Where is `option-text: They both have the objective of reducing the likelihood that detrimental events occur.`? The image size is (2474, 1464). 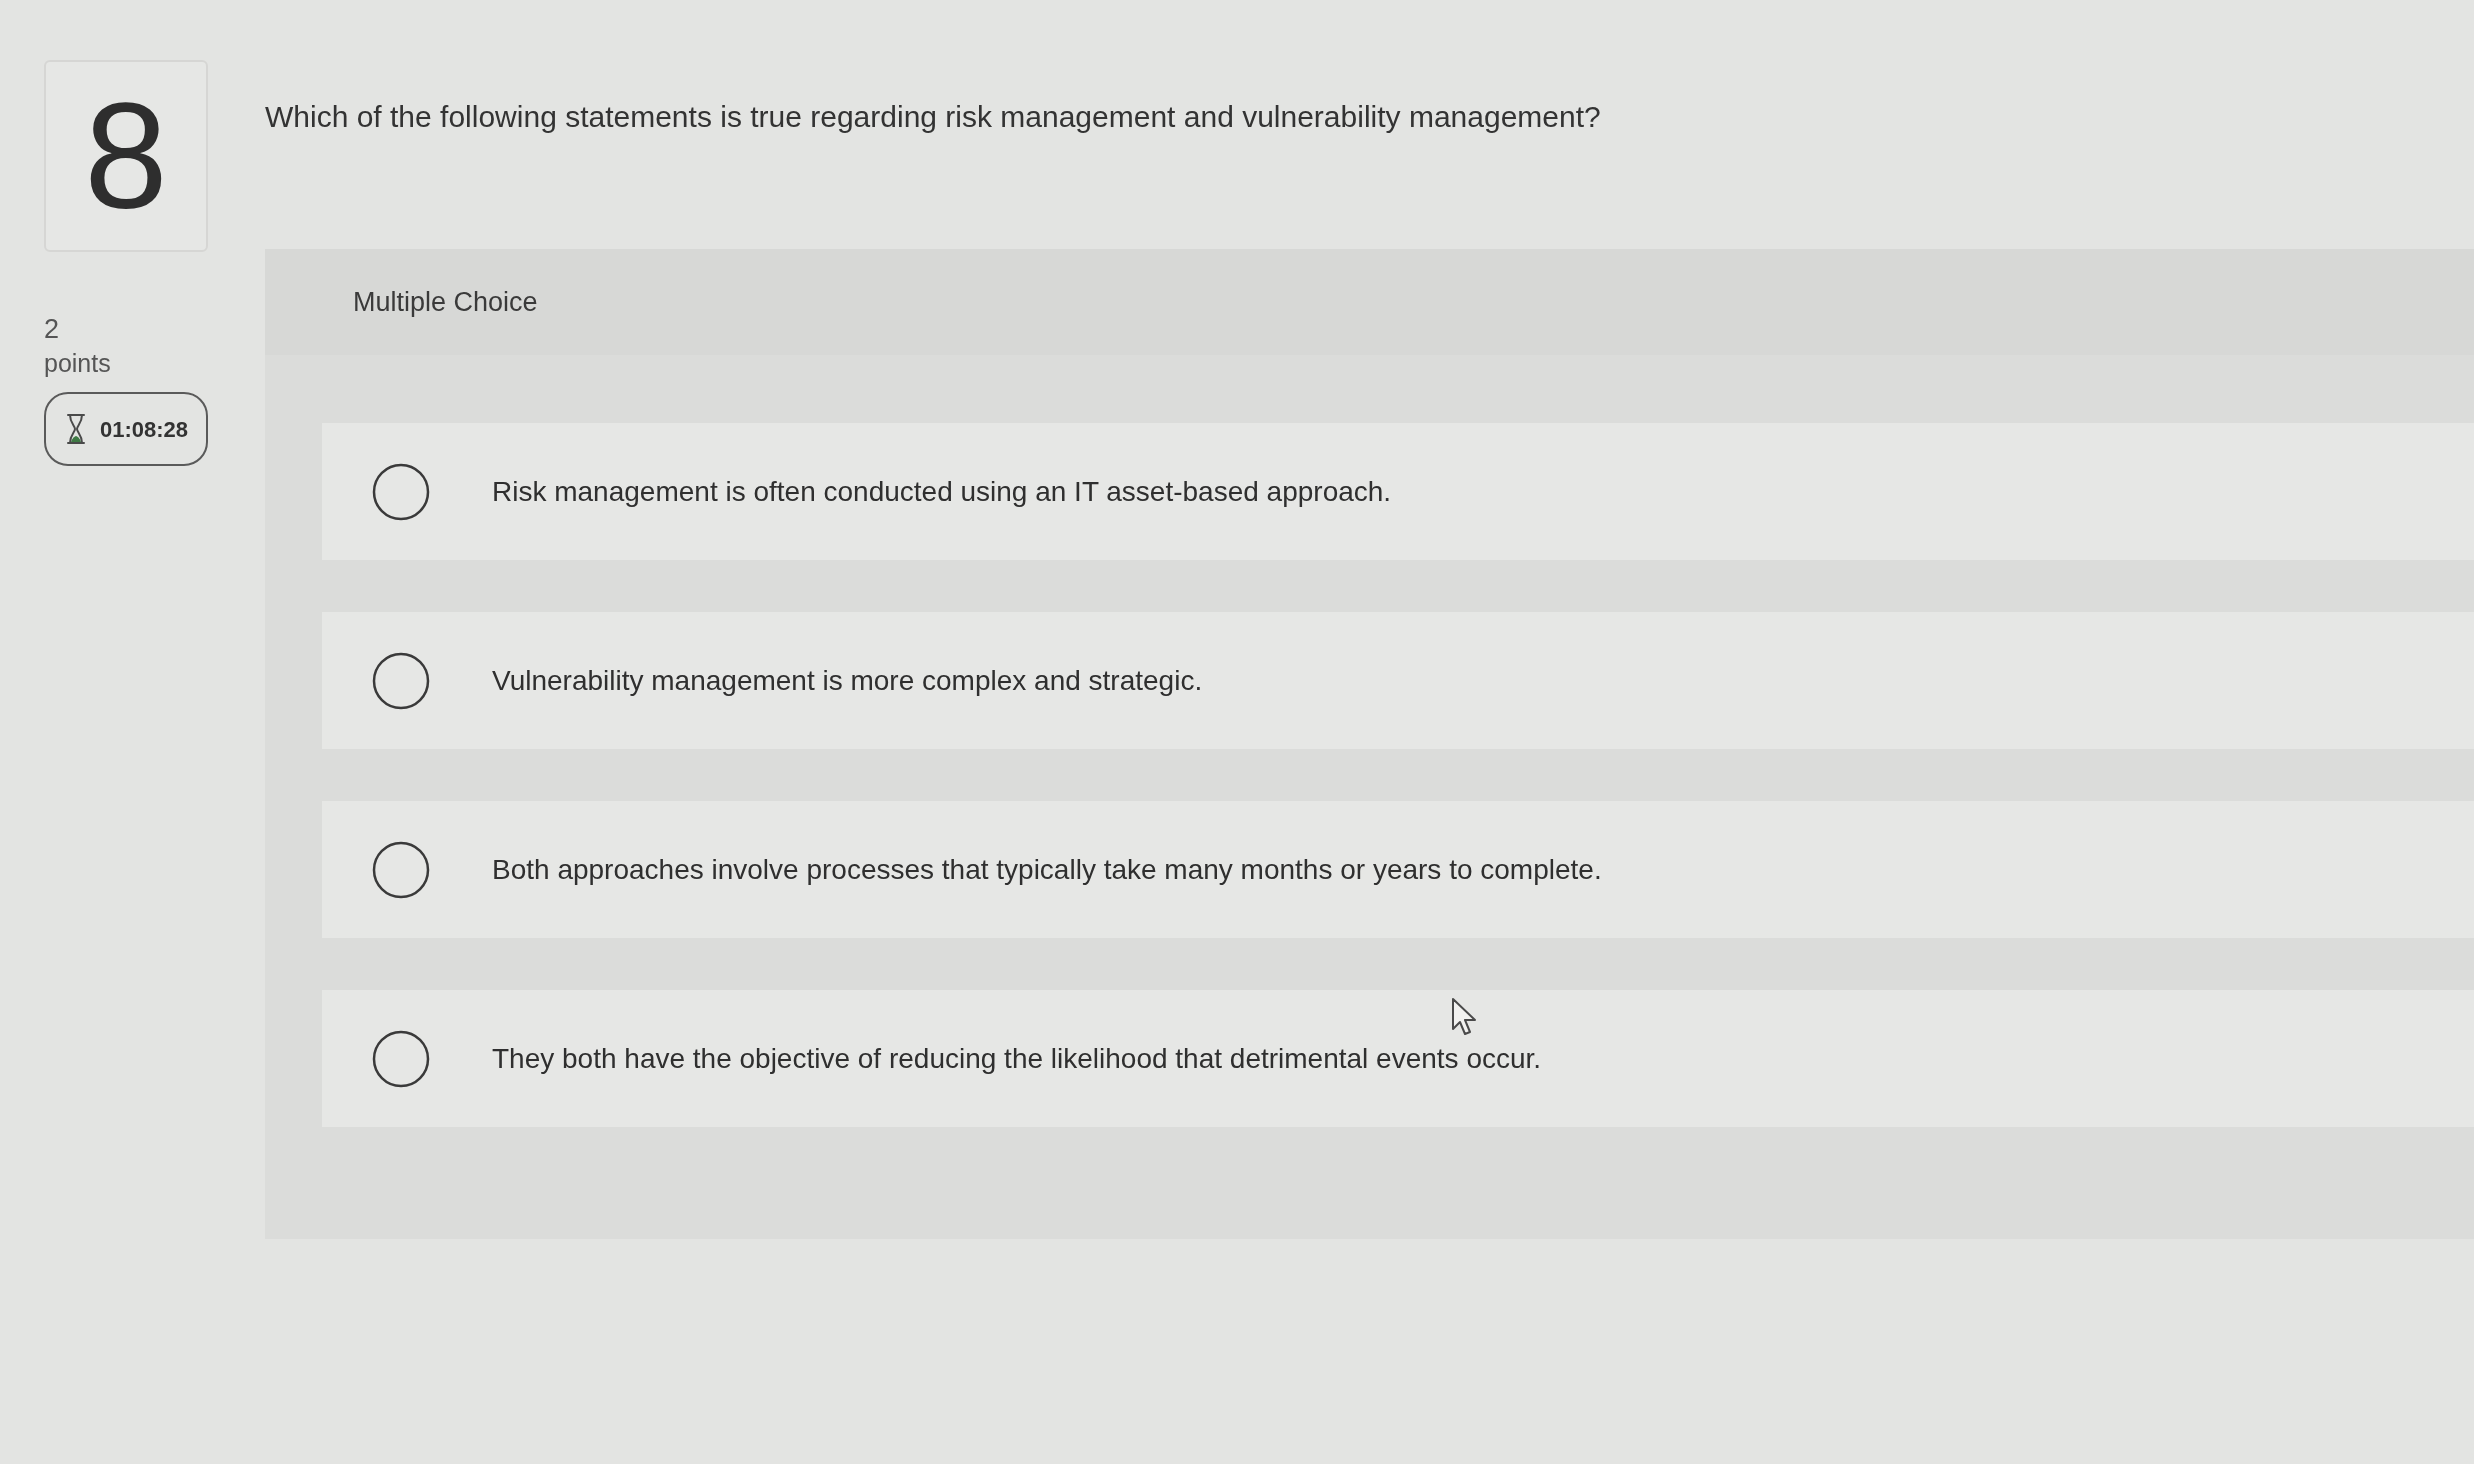
option-text: They both have the objective of reducing the likelihood that detrimental events occur. is located at coordinates (1017, 1058).